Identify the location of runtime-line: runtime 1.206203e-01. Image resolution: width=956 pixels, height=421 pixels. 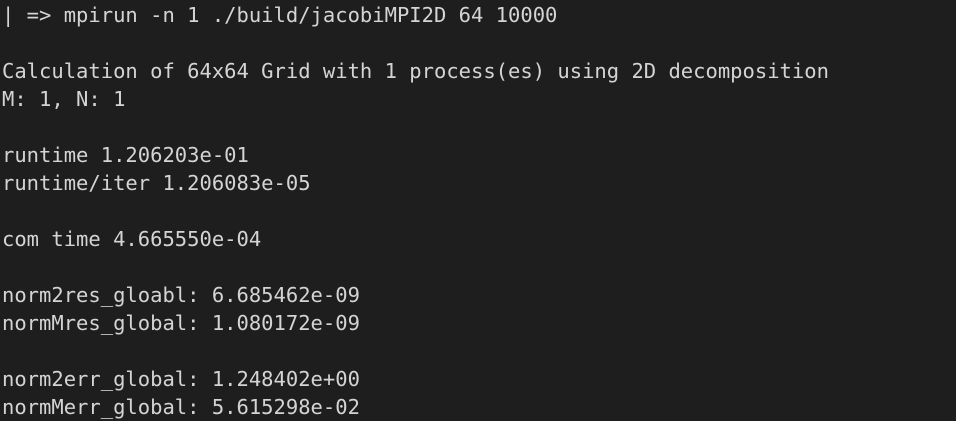
(125, 155).